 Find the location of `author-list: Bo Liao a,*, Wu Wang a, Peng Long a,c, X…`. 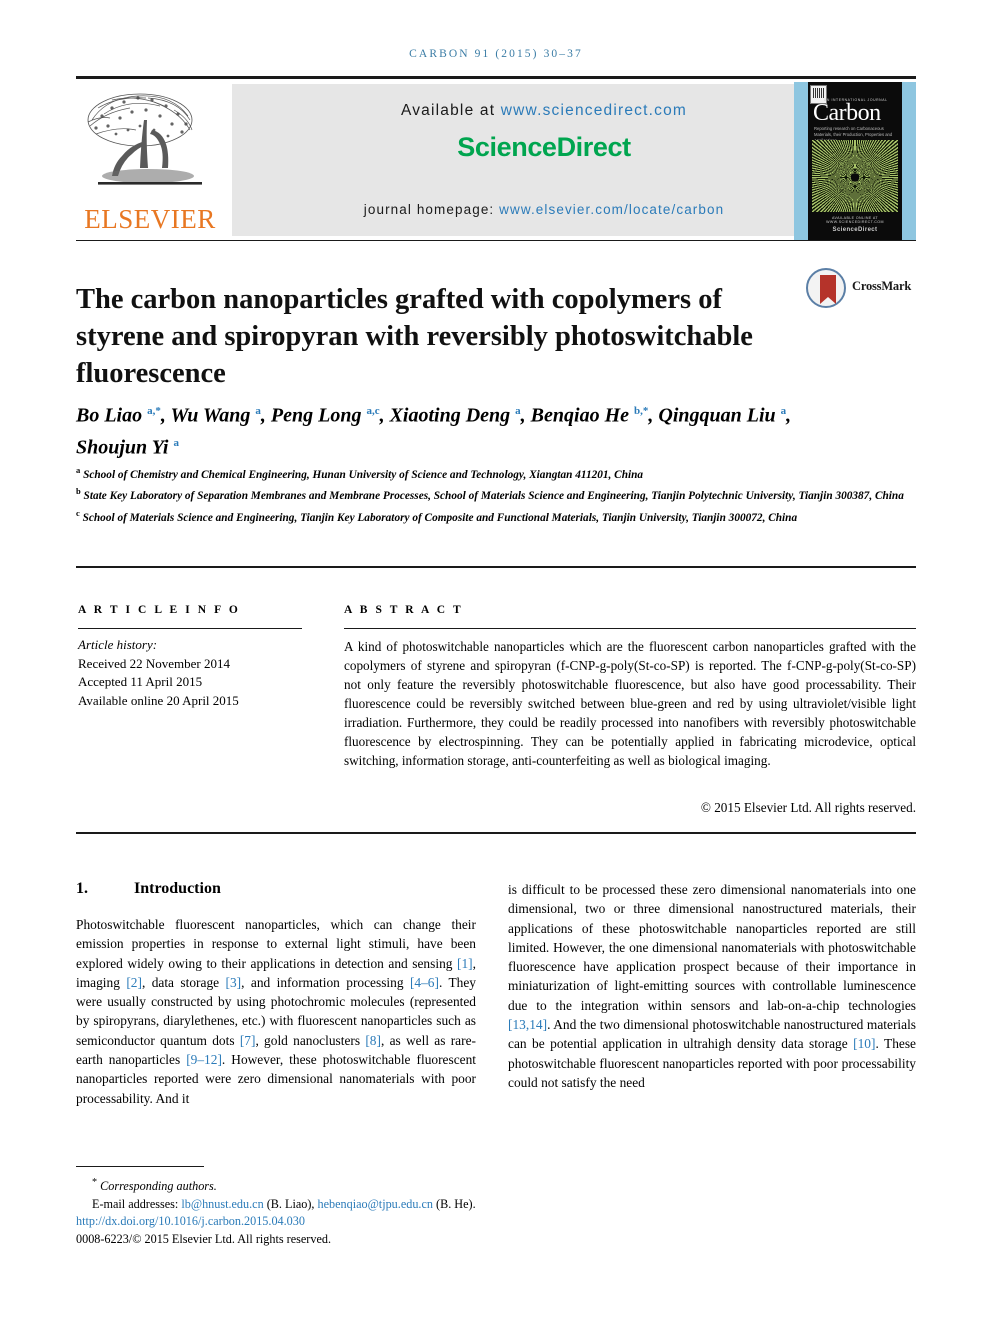

author-list: Bo Liao a,*, Wu Wang a, Peng Long a,c, X… is located at coordinates (496, 429).